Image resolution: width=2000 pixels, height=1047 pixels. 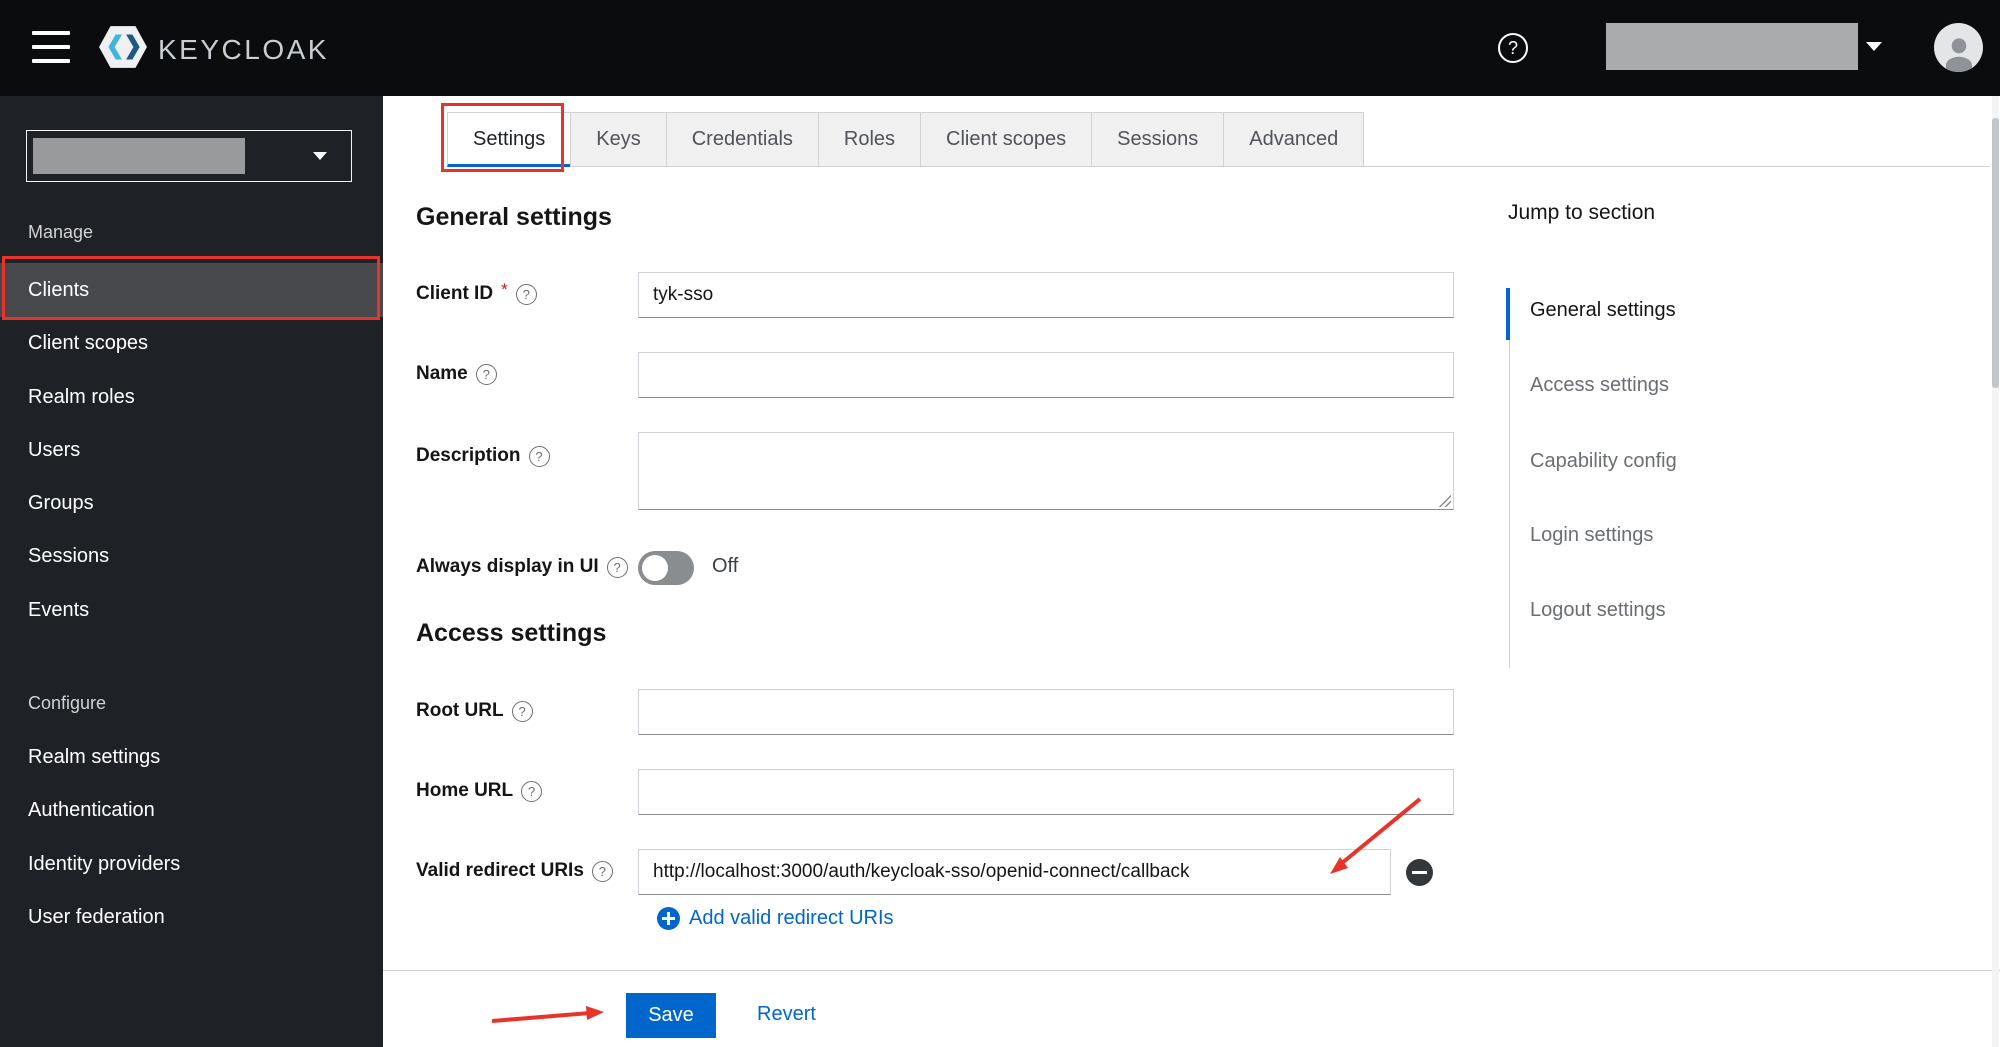 What do you see at coordinates (514, 217) in the screenshot?
I see `general-settings-heading: General settings` at bounding box center [514, 217].